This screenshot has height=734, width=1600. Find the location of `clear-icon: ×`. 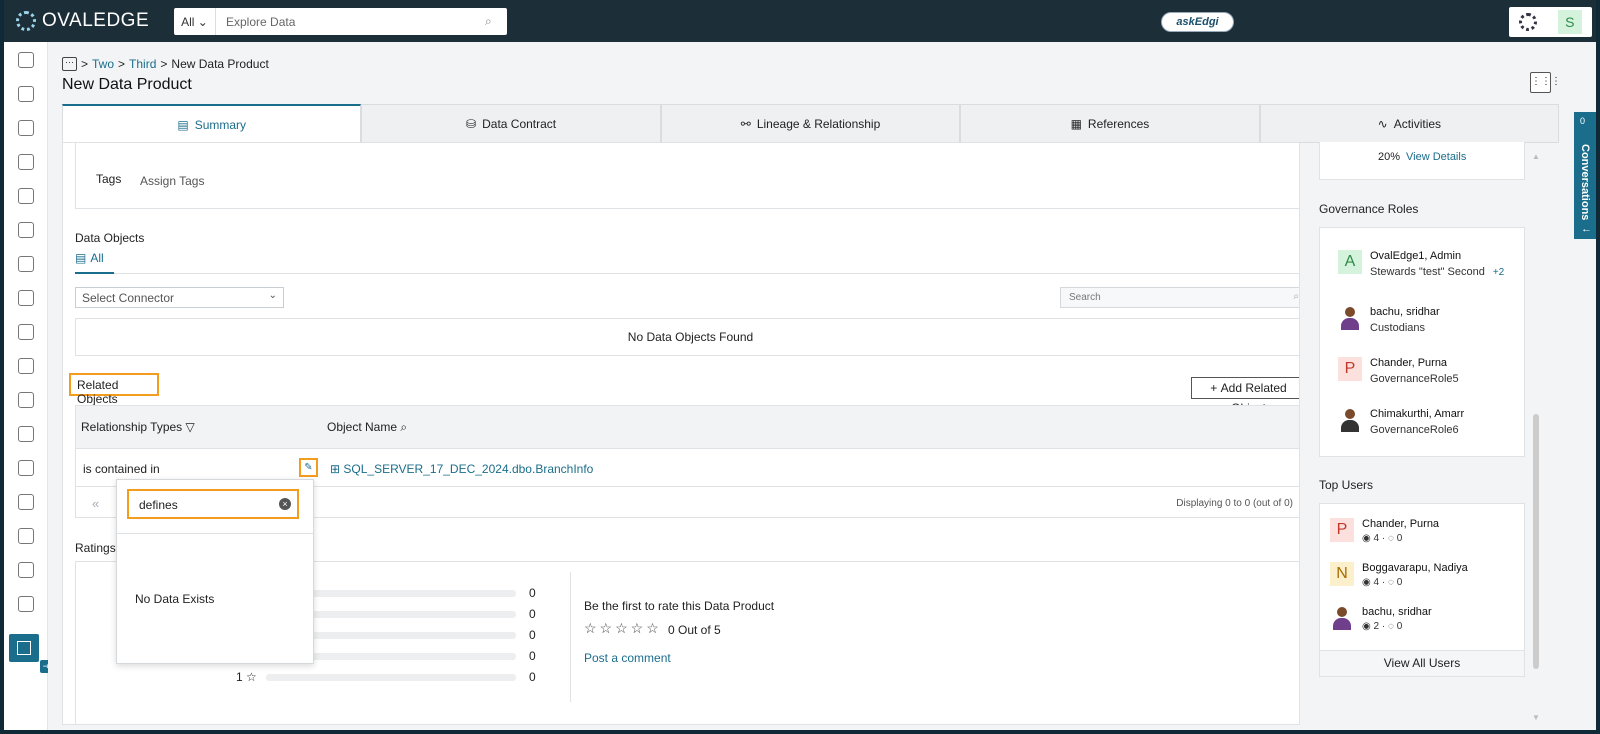

clear-icon: × is located at coordinates (285, 504).